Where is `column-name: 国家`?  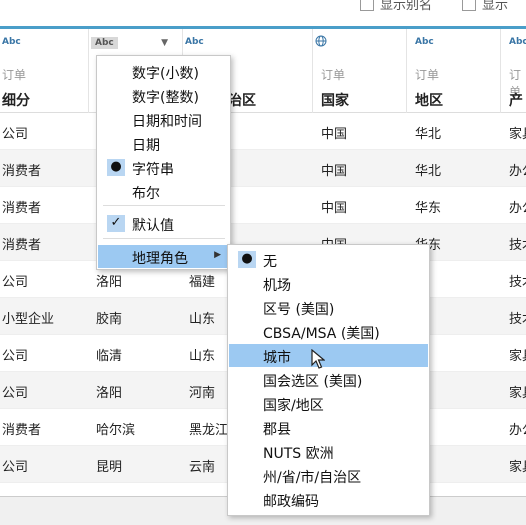 column-name: 国家 is located at coordinates (335, 101).